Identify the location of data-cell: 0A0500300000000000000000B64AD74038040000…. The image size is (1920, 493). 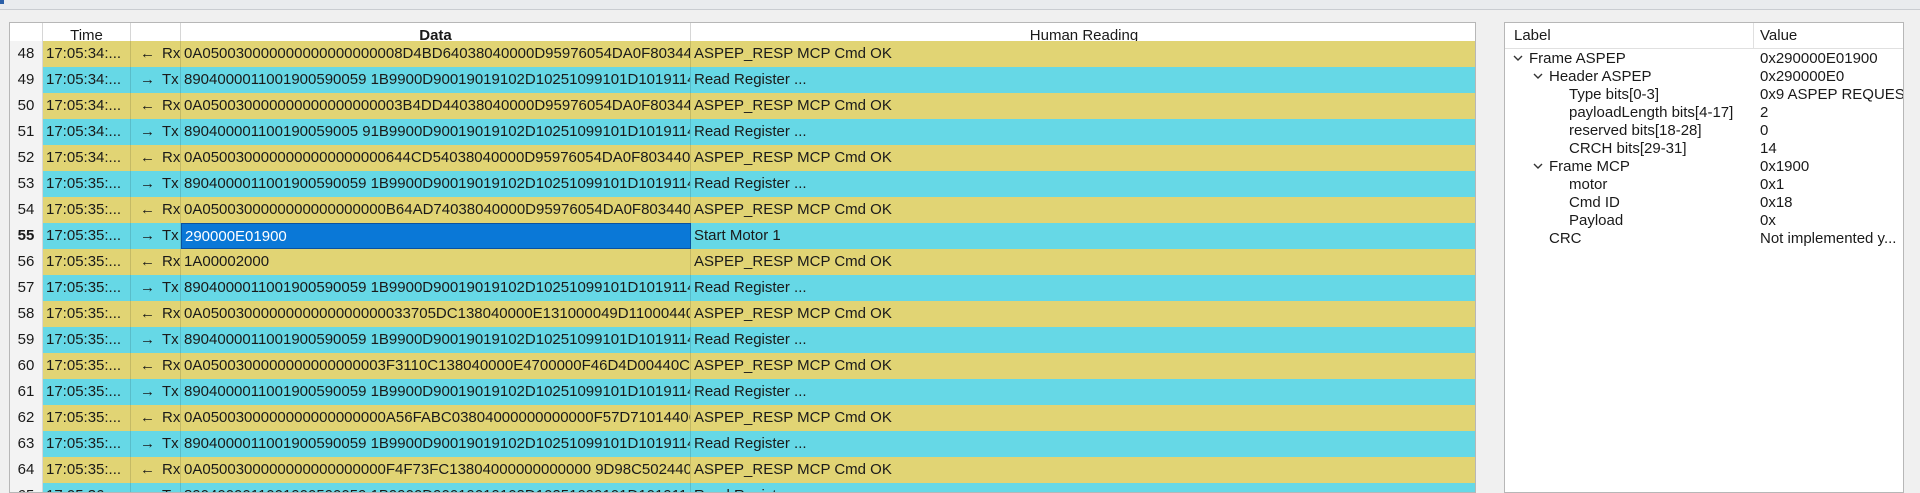
(436, 210).